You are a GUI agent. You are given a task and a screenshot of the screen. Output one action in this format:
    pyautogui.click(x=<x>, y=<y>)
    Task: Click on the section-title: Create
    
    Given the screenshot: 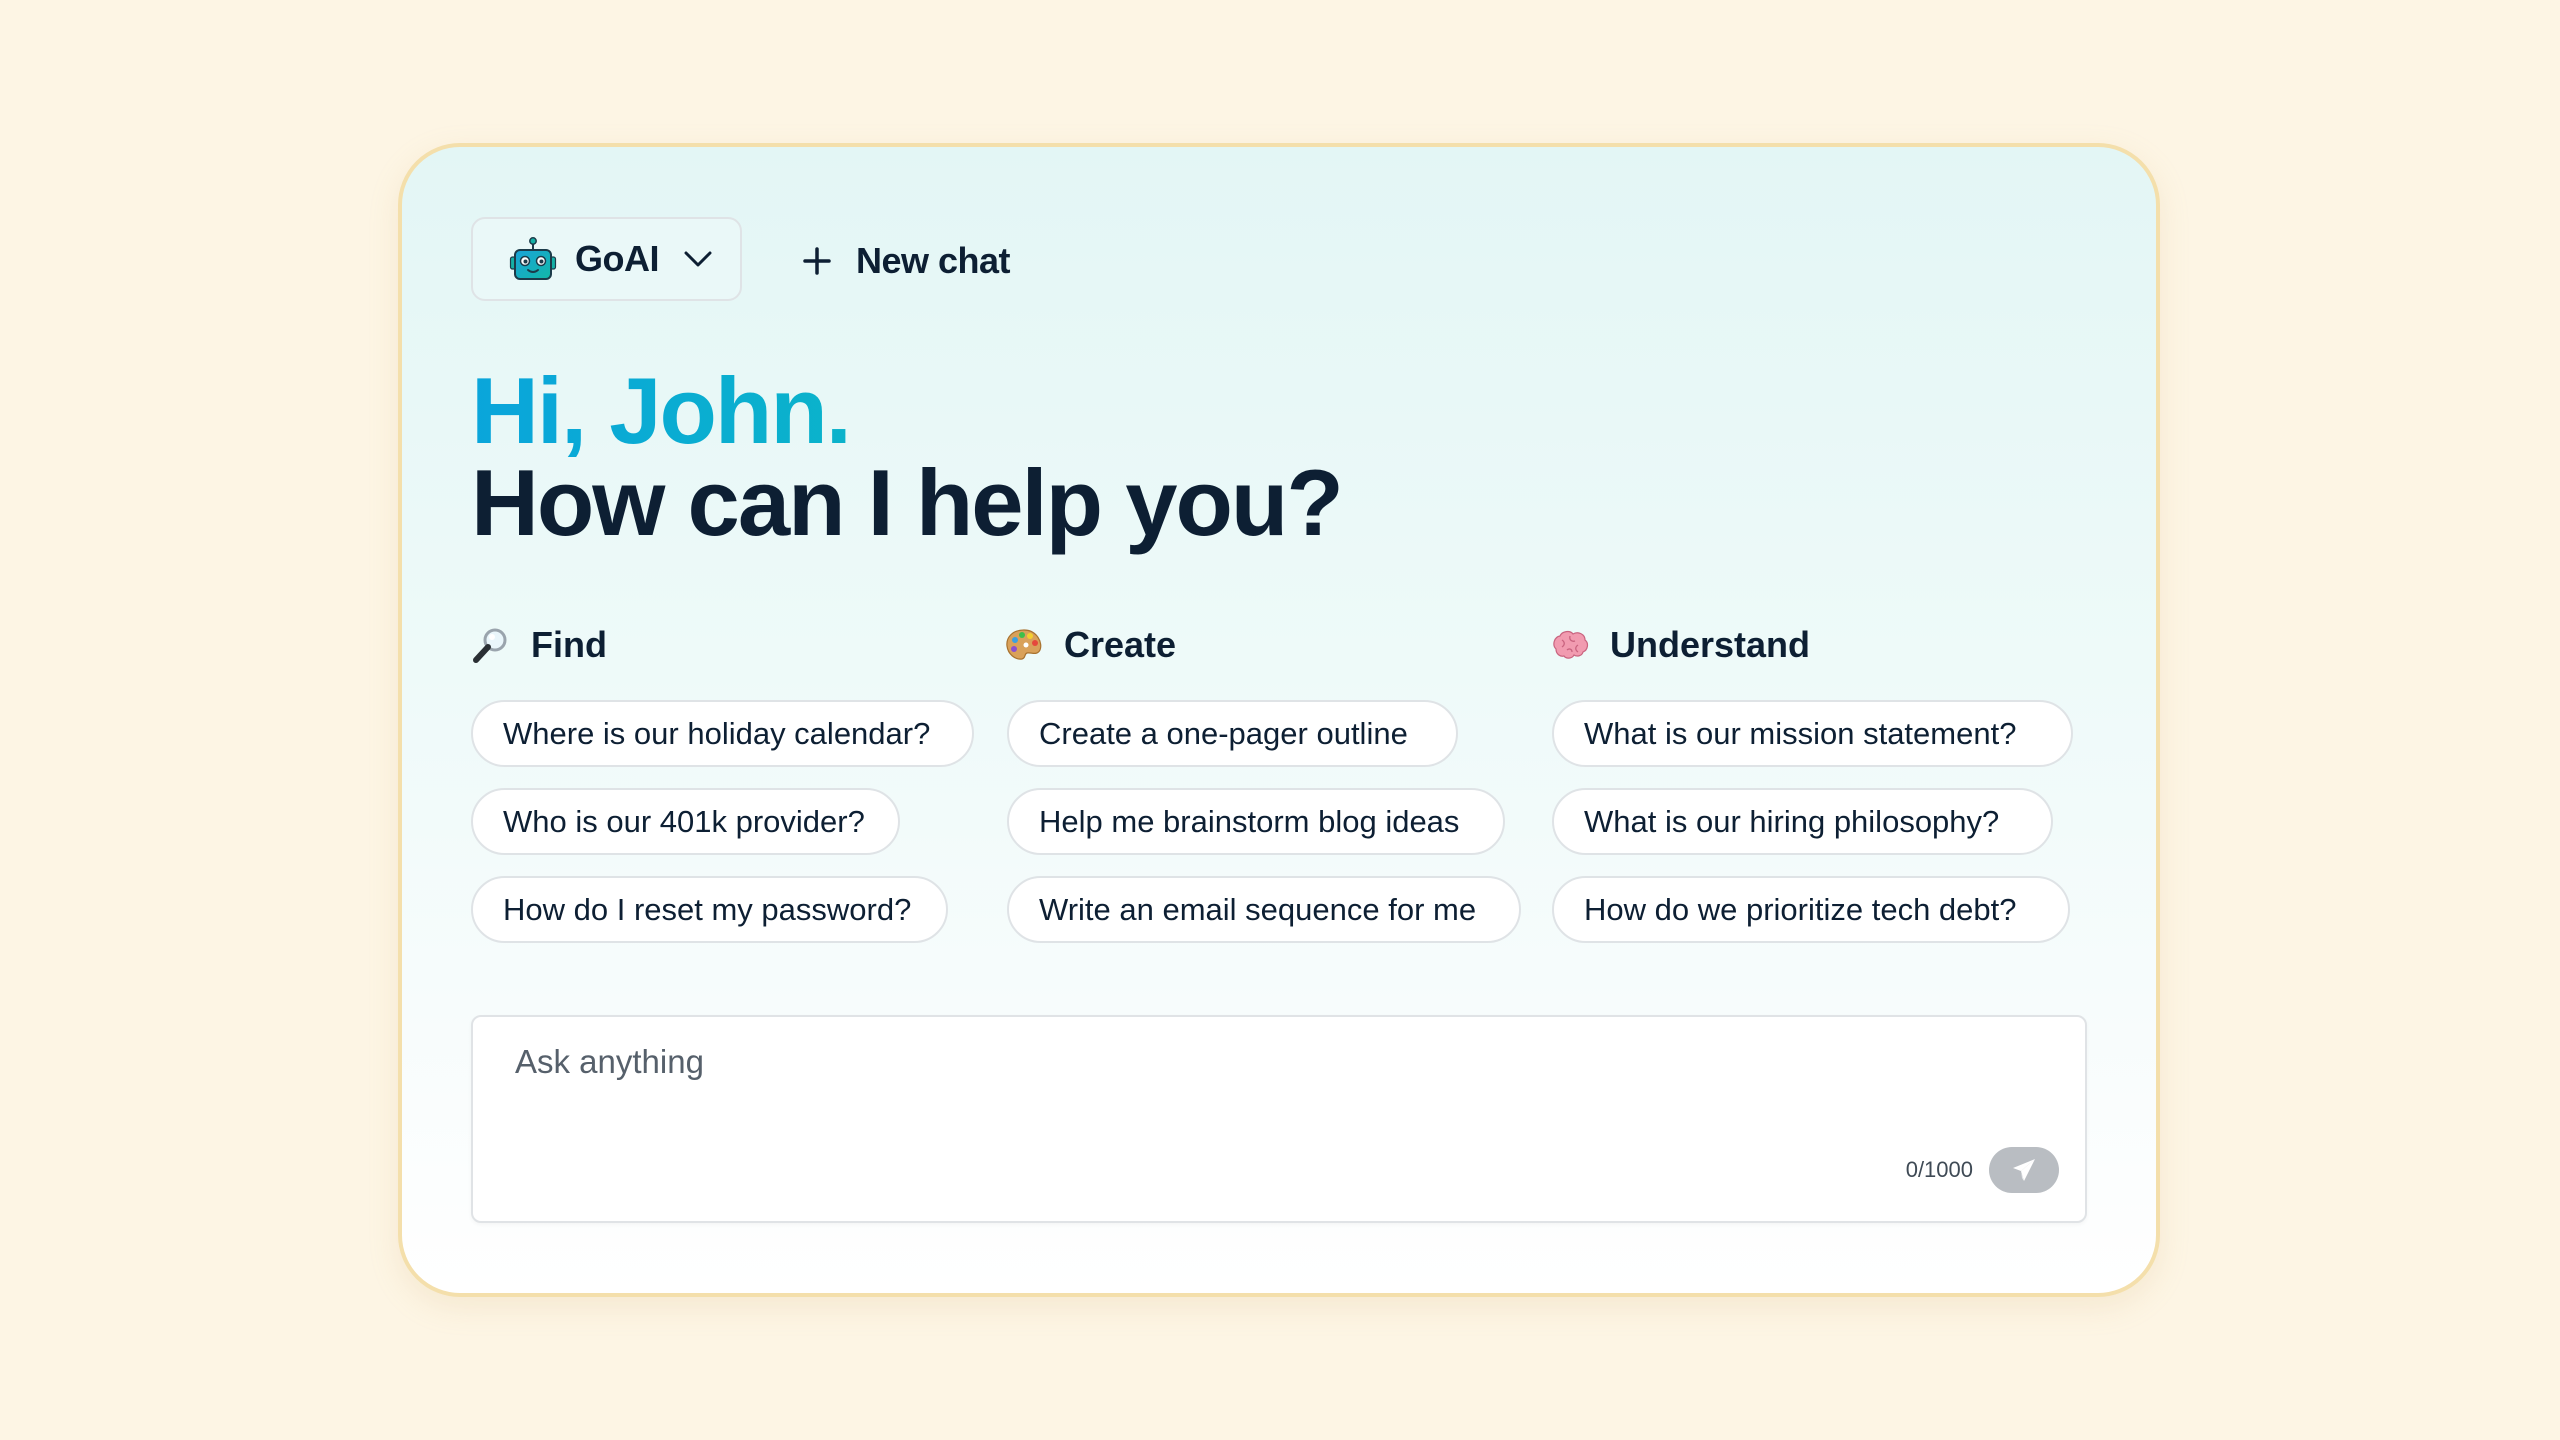 What is the action you would take?
    pyautogui.click(x=1120, y=644)
    